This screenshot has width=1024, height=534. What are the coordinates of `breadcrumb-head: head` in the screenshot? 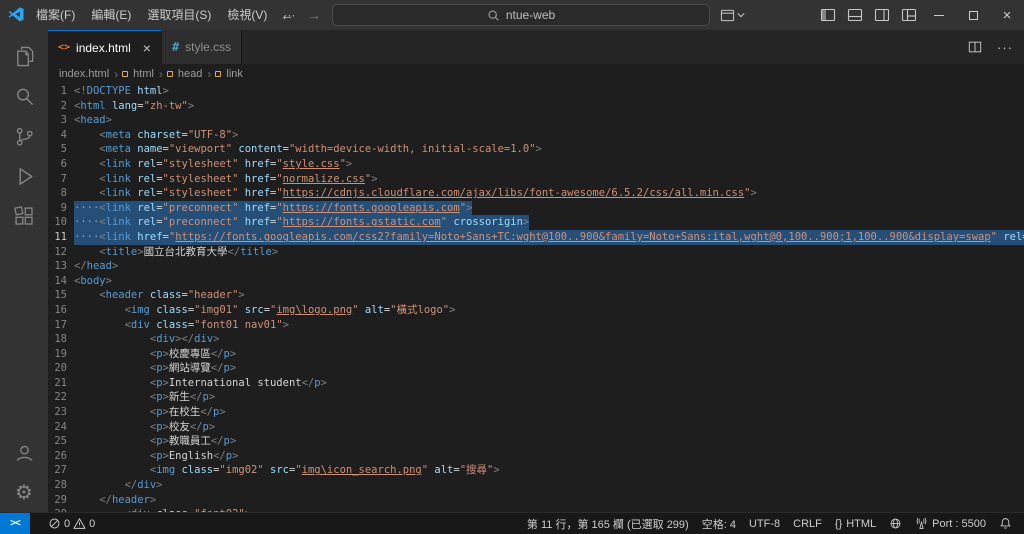 It's located at (190, 74).